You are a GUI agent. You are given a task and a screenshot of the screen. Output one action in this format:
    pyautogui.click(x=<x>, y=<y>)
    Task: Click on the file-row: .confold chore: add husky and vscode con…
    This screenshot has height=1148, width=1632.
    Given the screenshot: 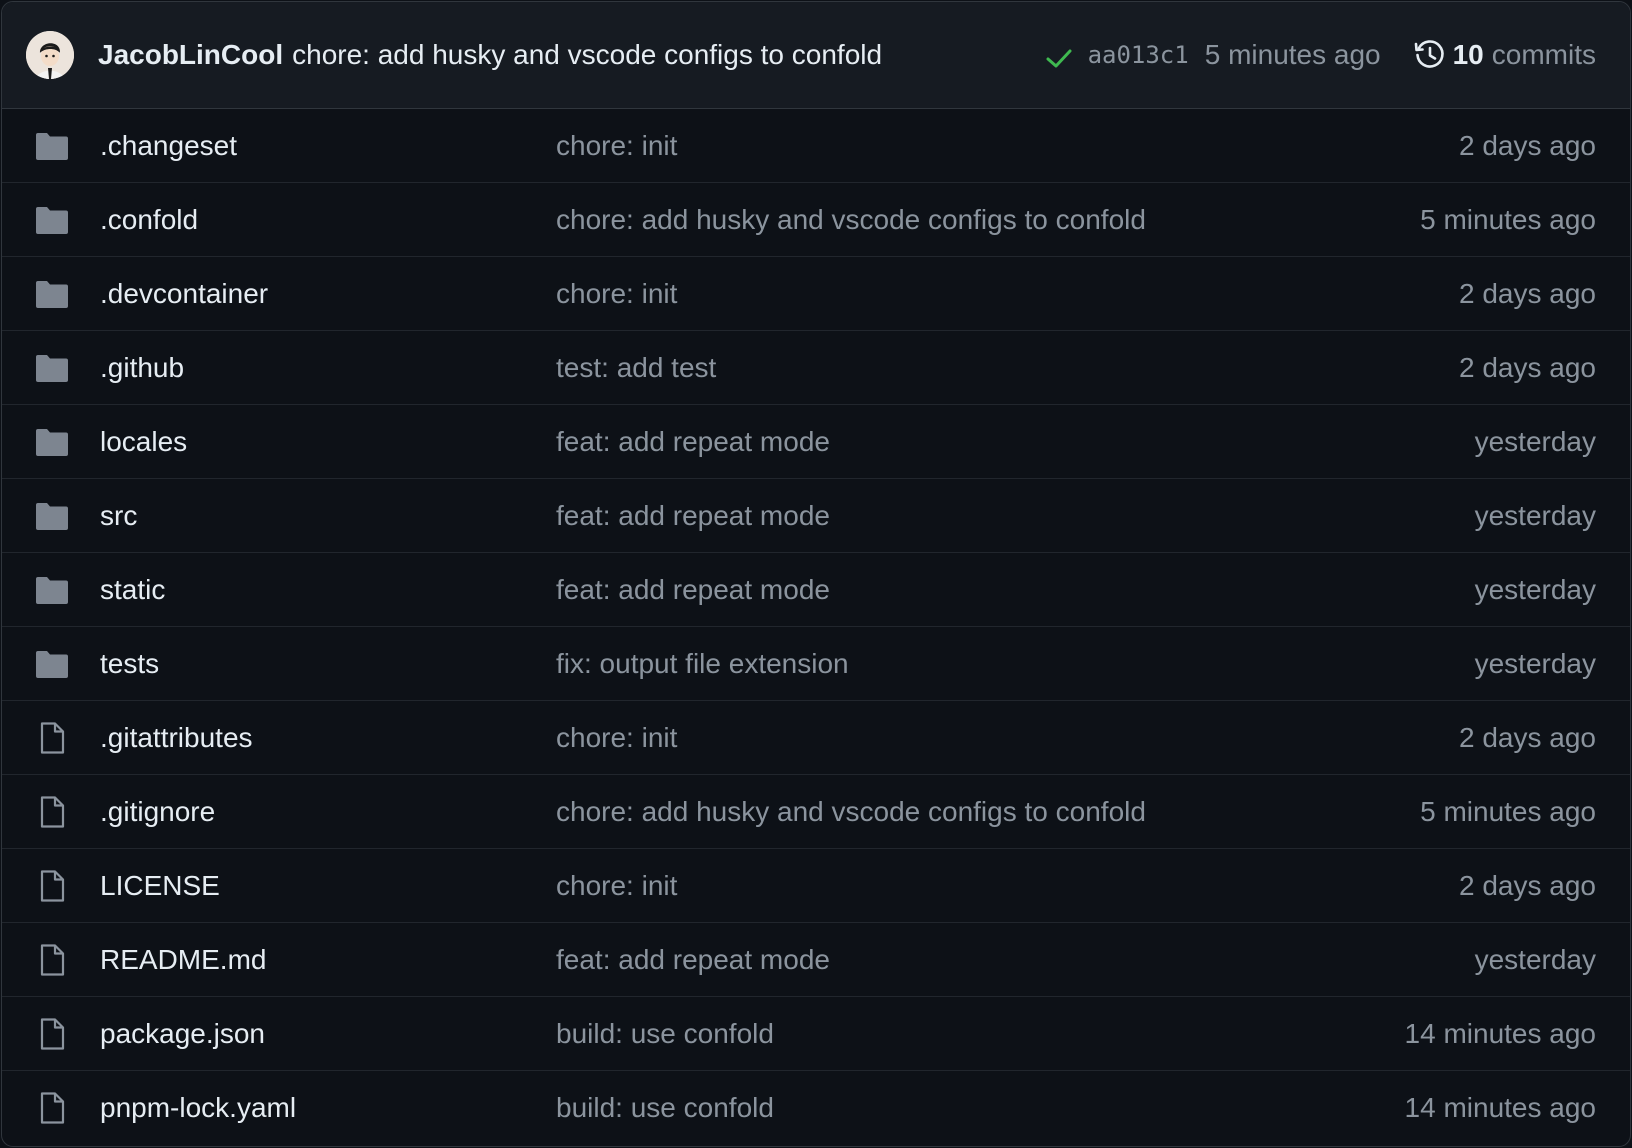 What is the action you would take?
    pyautogui.click(x=816, y=220)
    